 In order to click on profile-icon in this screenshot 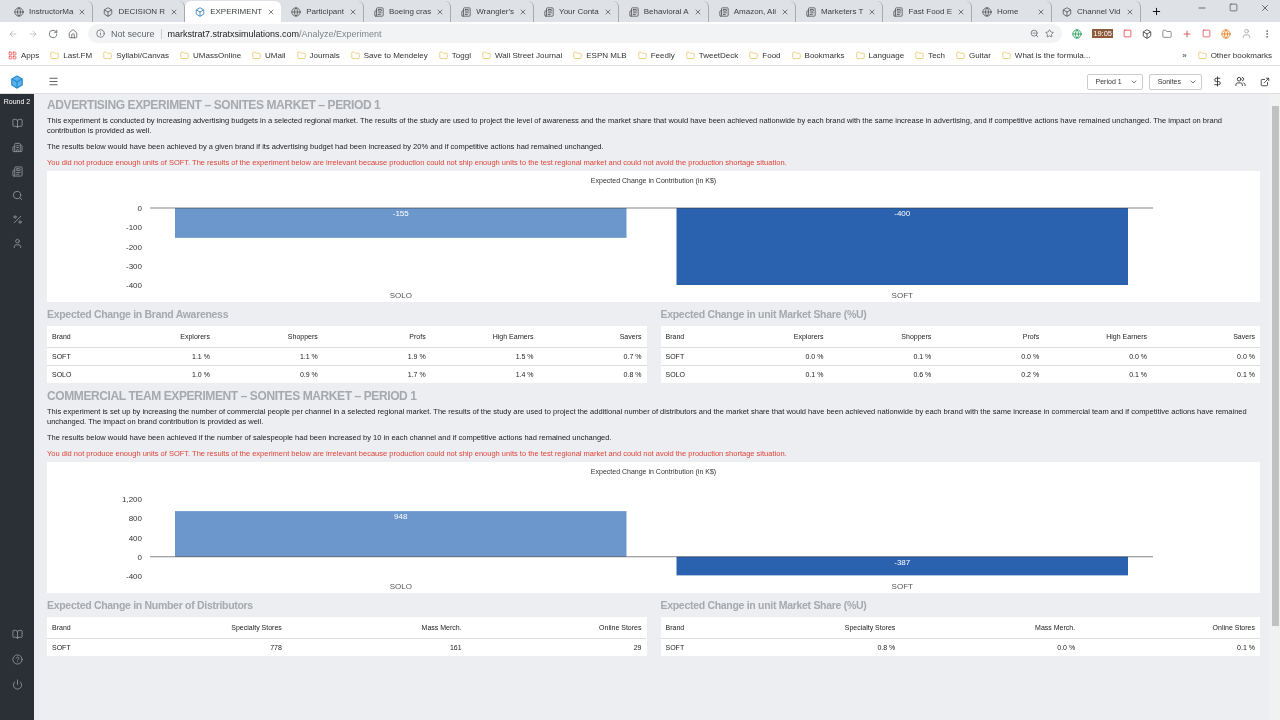, I will do `click(1246, 33)`.